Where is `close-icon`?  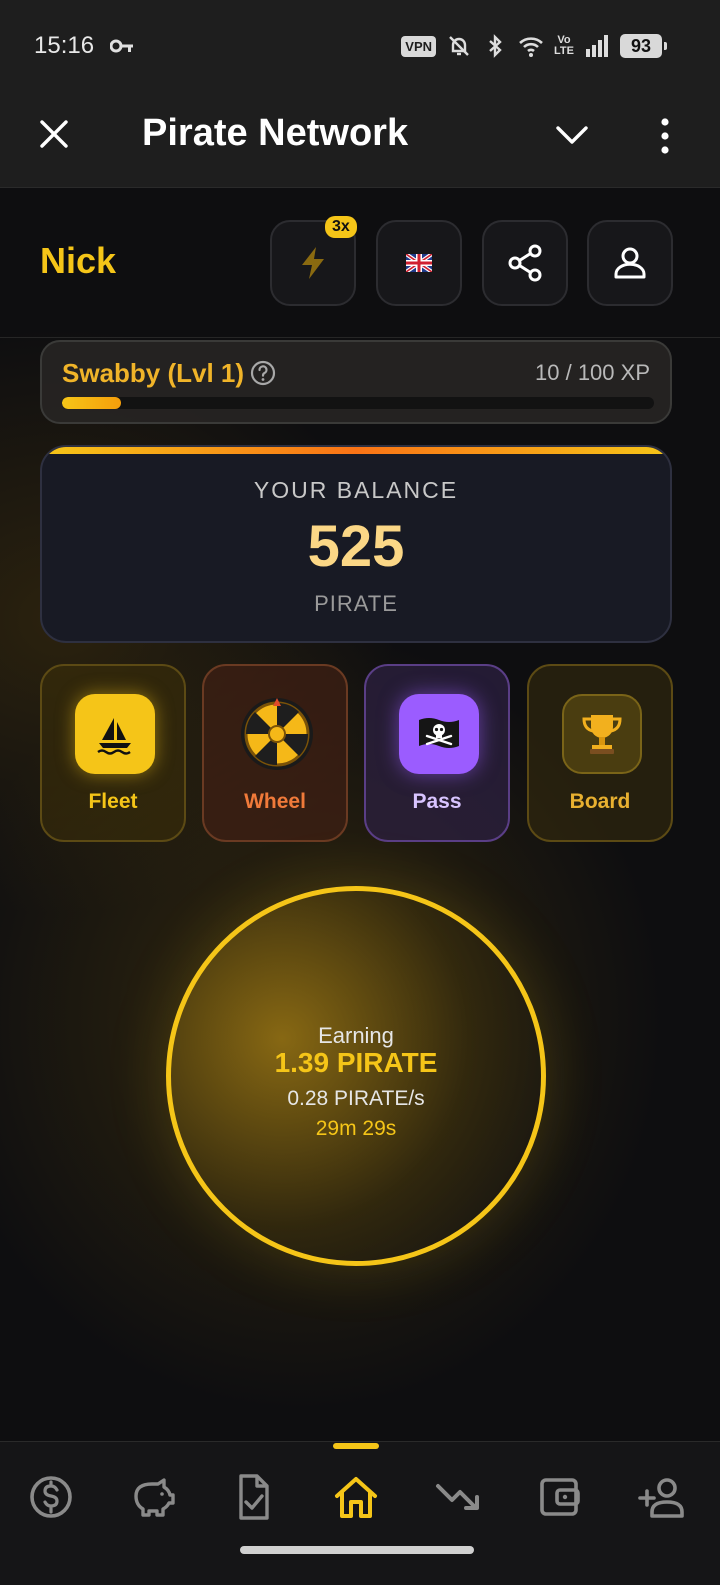
close-icon is located at coordinates (54, 134).